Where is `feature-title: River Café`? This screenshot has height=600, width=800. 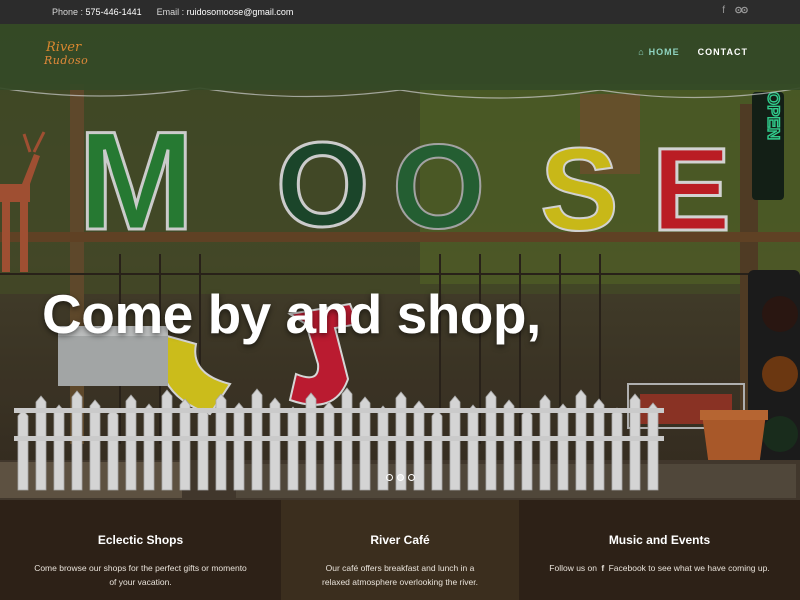
feature-title: River Café is located at coordinates (400, 540).